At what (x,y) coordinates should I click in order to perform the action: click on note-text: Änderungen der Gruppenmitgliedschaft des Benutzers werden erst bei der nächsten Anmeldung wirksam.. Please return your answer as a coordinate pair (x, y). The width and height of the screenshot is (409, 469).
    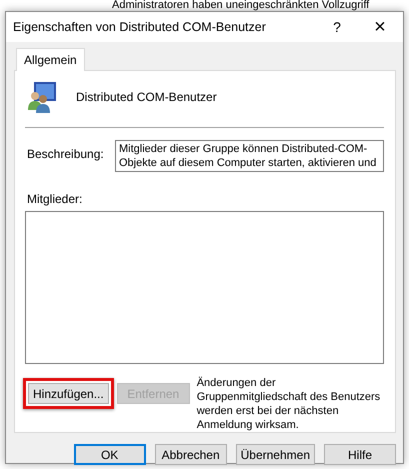
    Looking at the image, I should click on (289, 404).